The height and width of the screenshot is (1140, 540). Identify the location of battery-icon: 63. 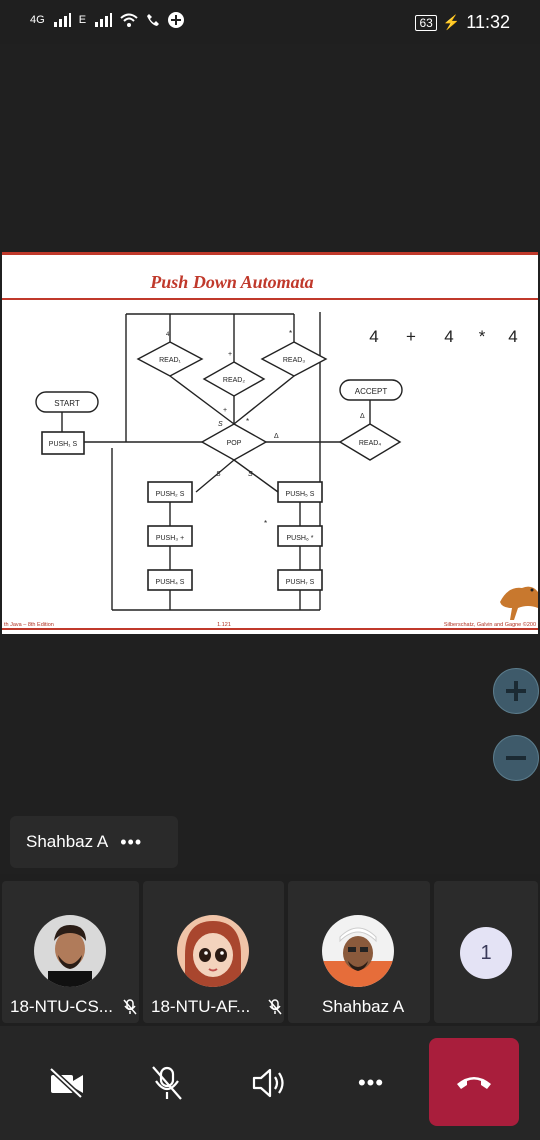
(426, 22).